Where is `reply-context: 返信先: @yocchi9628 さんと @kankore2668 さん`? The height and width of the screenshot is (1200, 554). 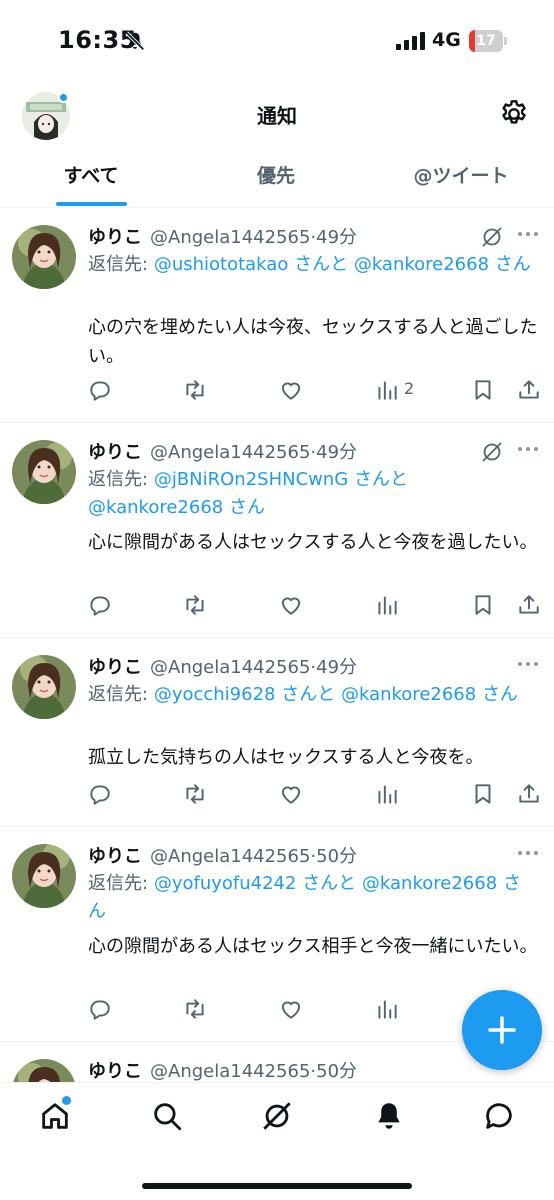 reply-context: 返信先: @yocchi9628 さんと @kankore2668 さん is located at coordinates (313, 695).